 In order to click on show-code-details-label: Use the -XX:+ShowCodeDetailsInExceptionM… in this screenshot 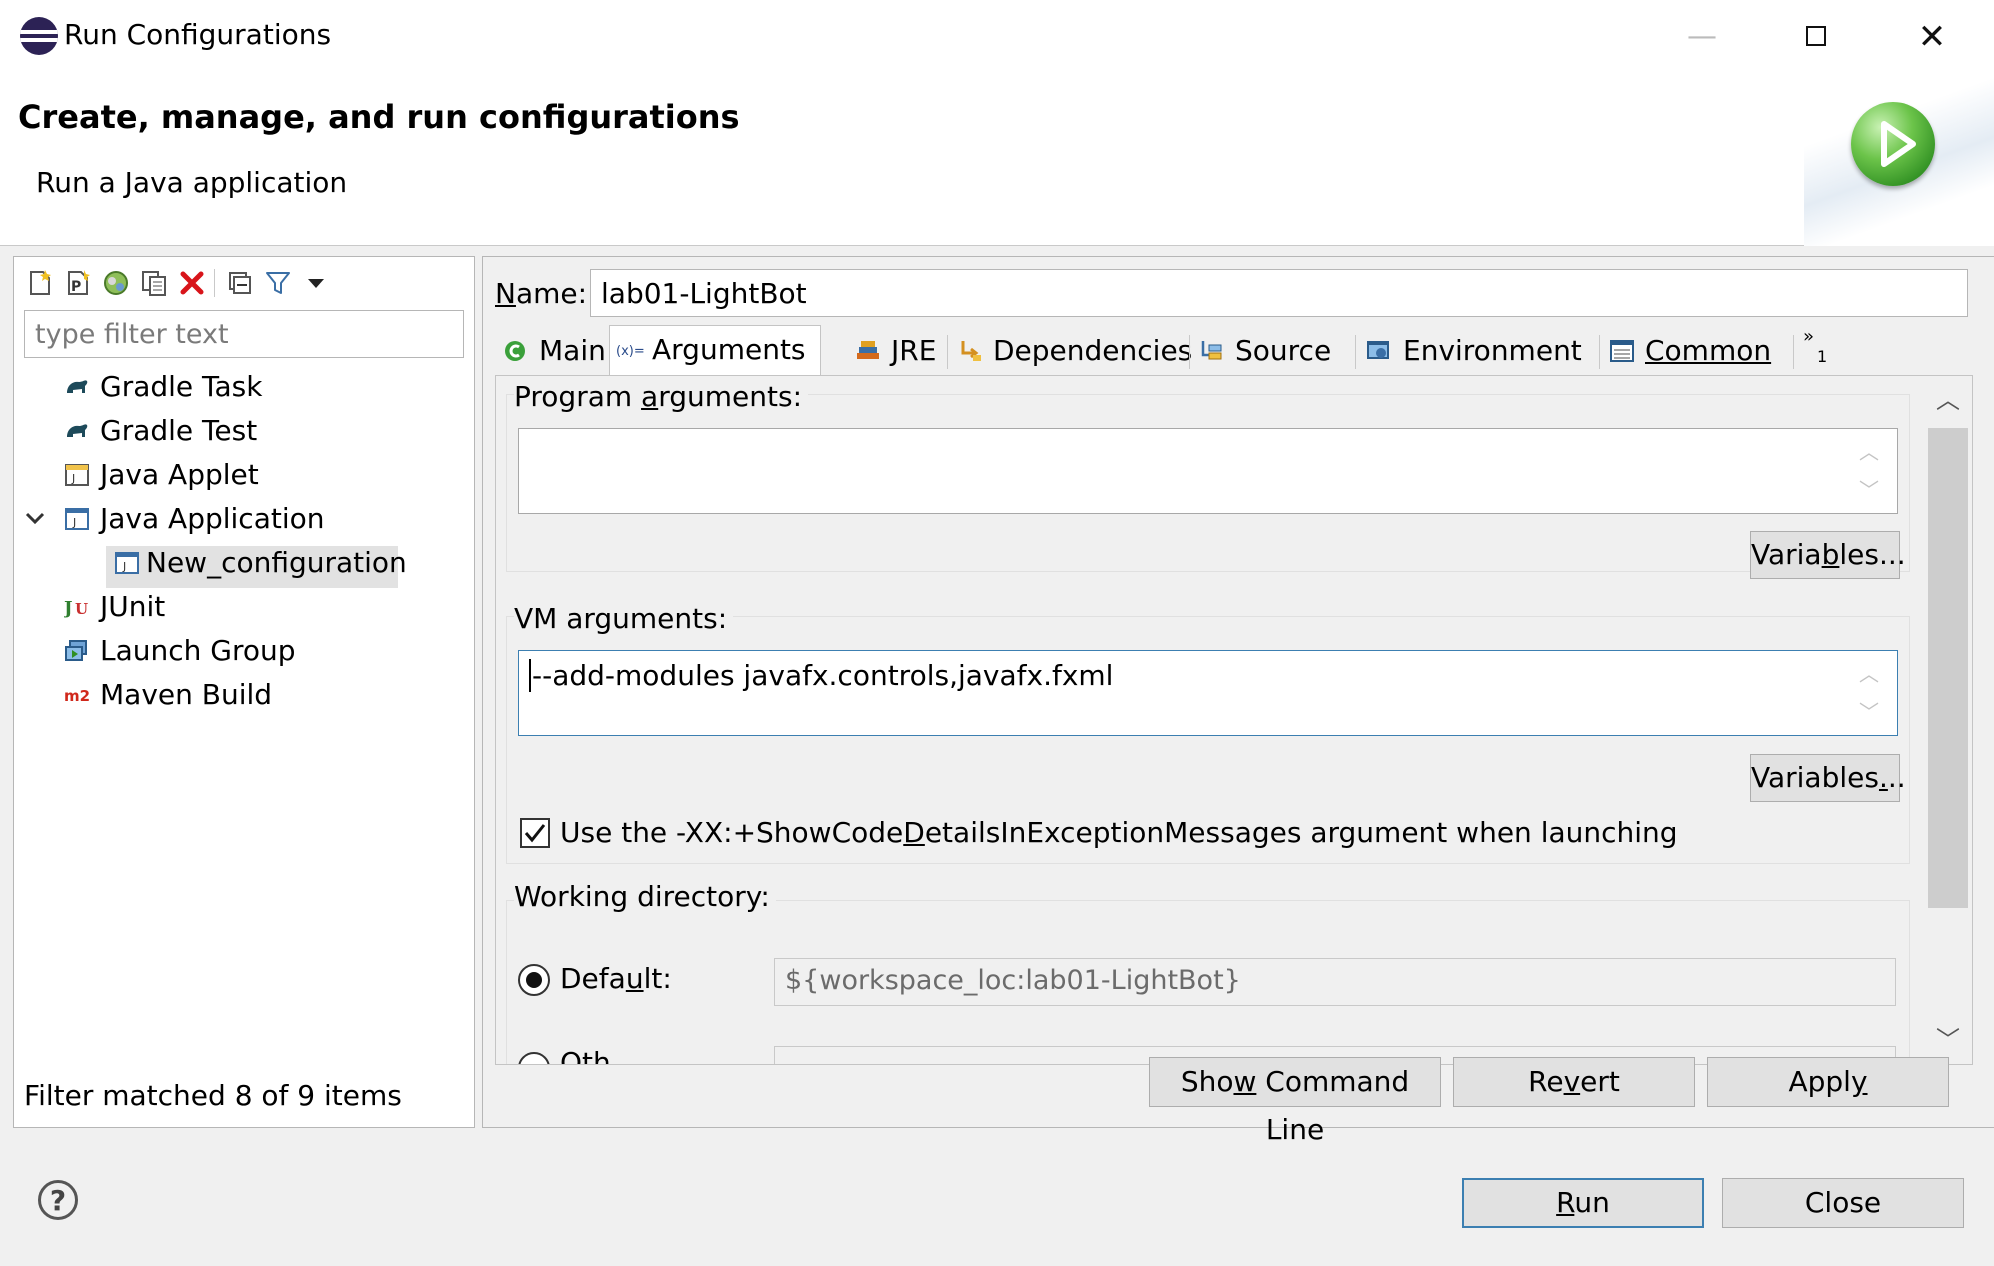, I will do `click(1119, 832)`.